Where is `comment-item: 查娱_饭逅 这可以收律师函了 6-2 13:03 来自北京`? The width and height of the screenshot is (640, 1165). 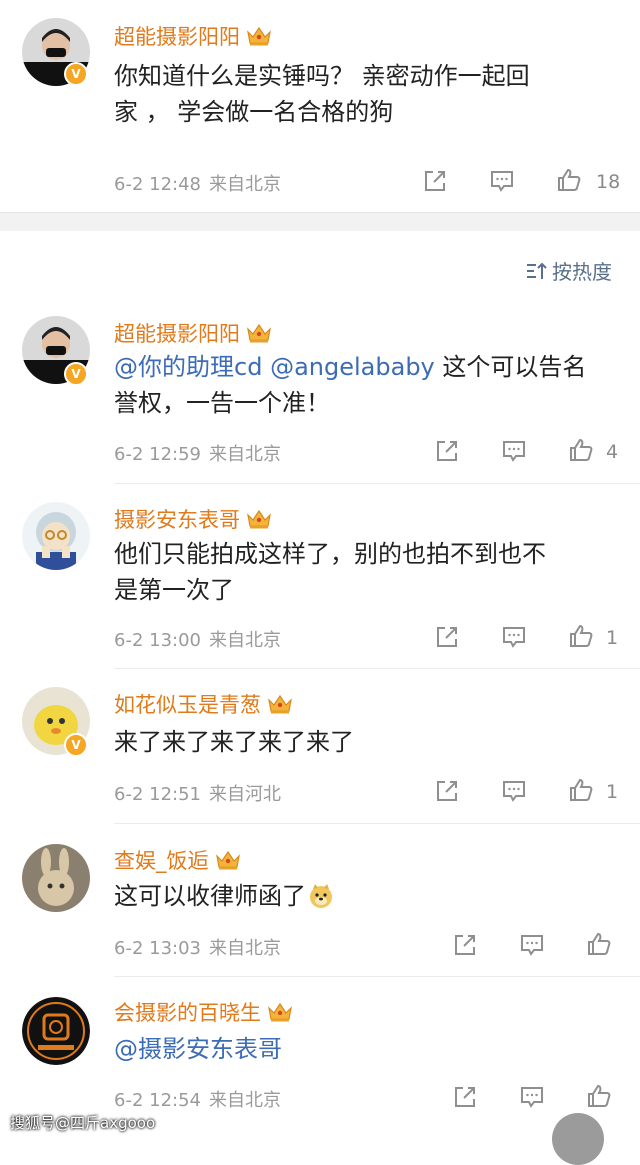
comment-item: 查娱_饭逅 这可以收律师函了 6-2 13:03 来自北京 is located at coordinates (320, 900).